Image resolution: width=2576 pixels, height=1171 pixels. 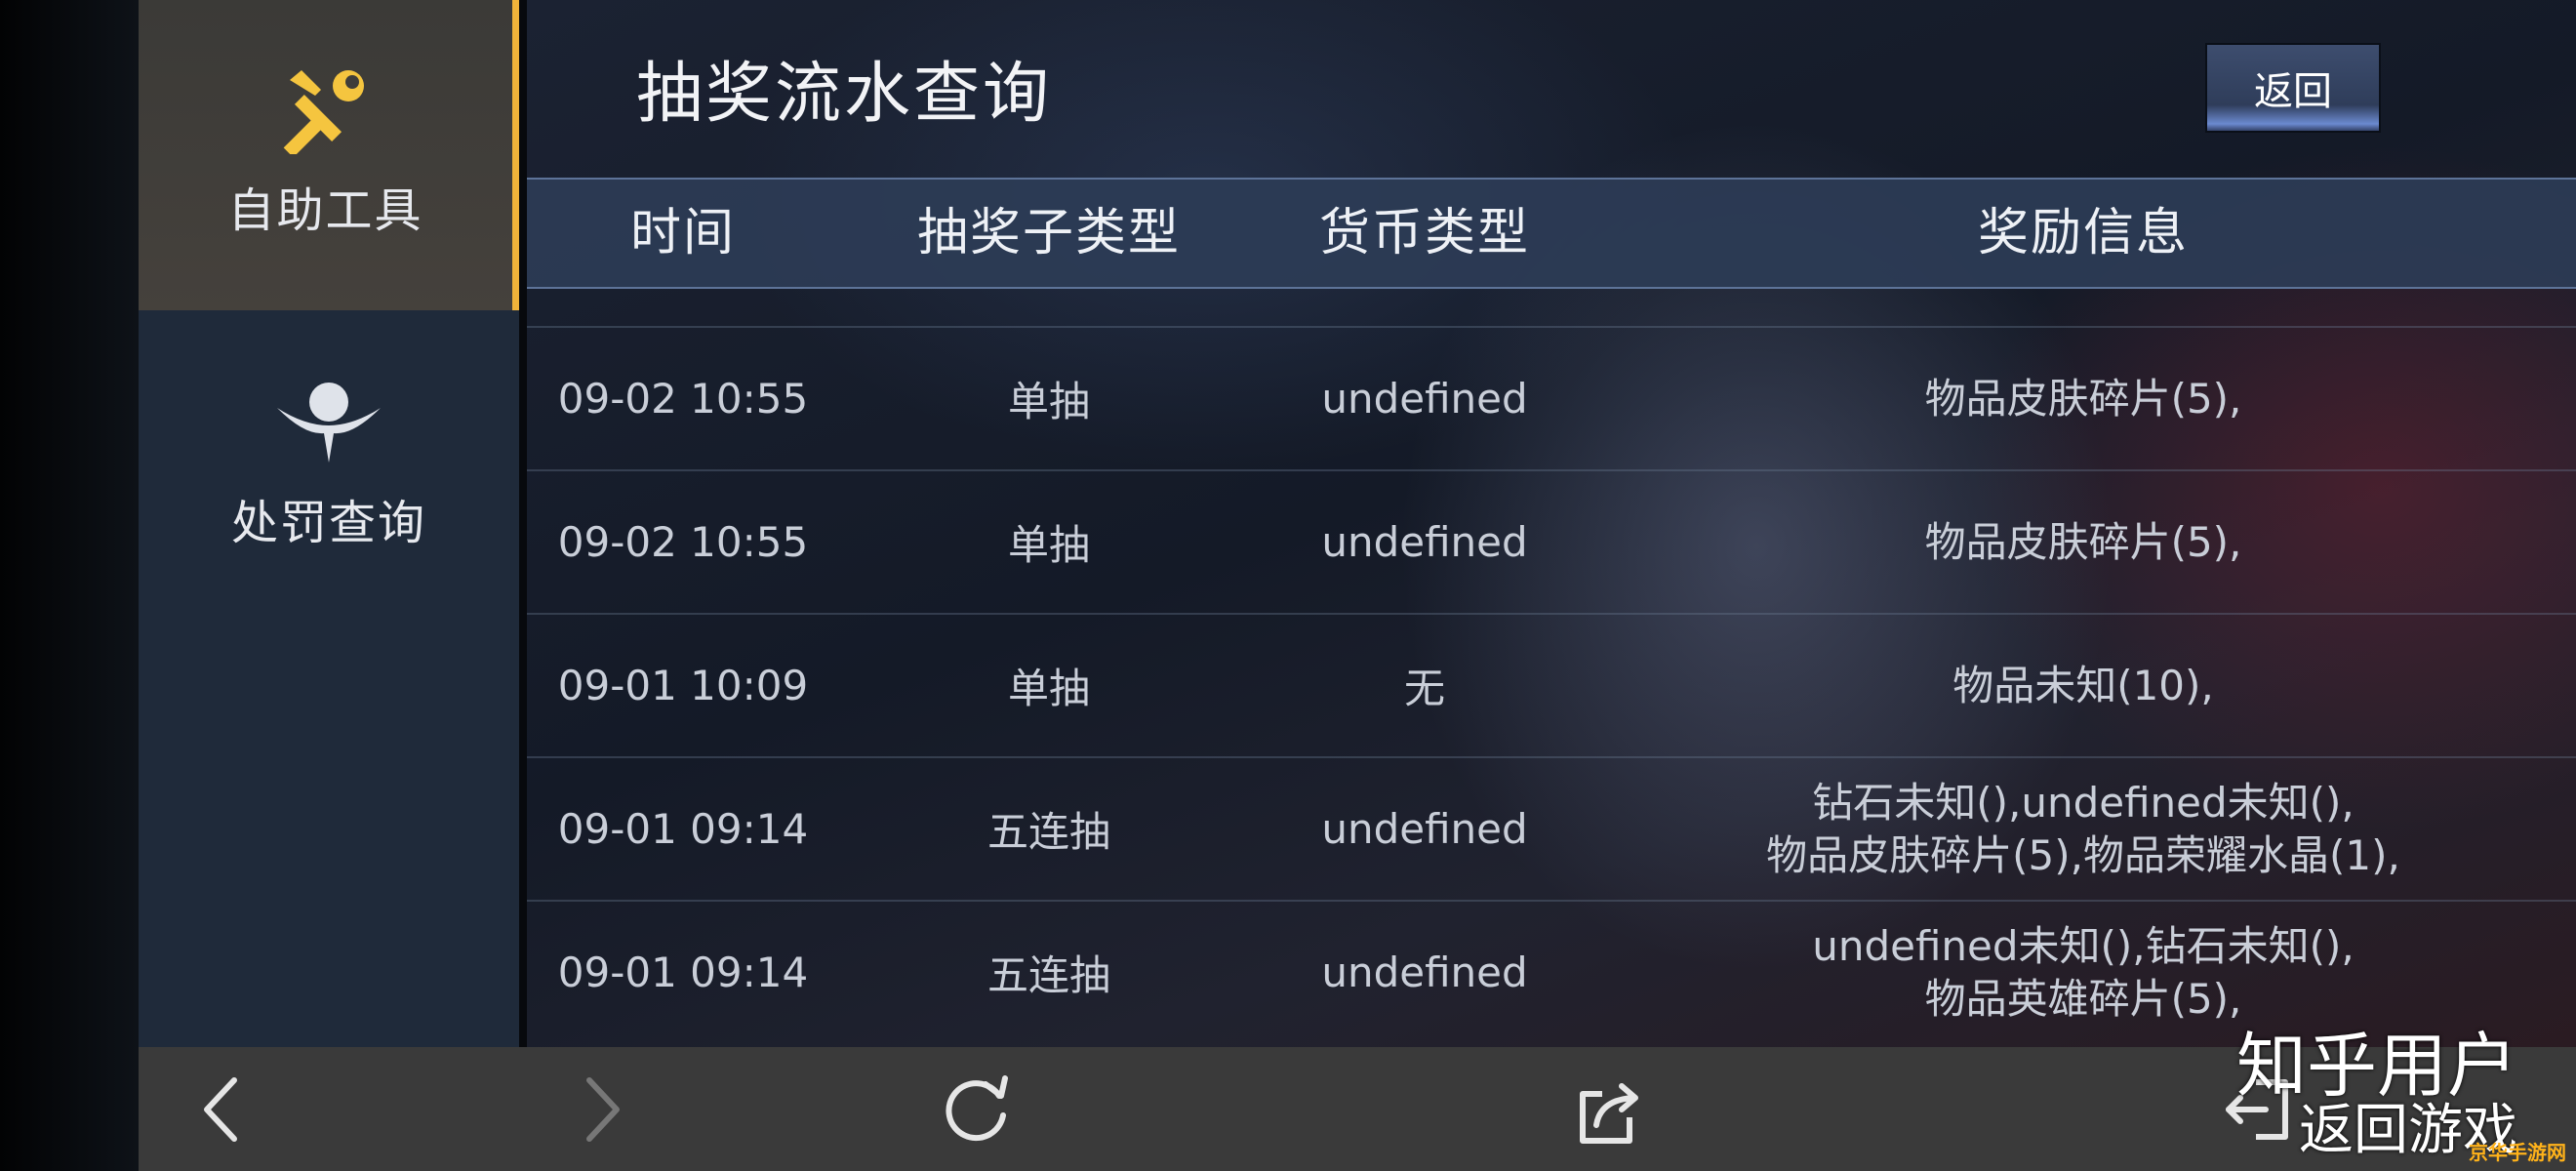 I want to click on cell-reward: 物品未知(10),, so click(x=2083, y=685).